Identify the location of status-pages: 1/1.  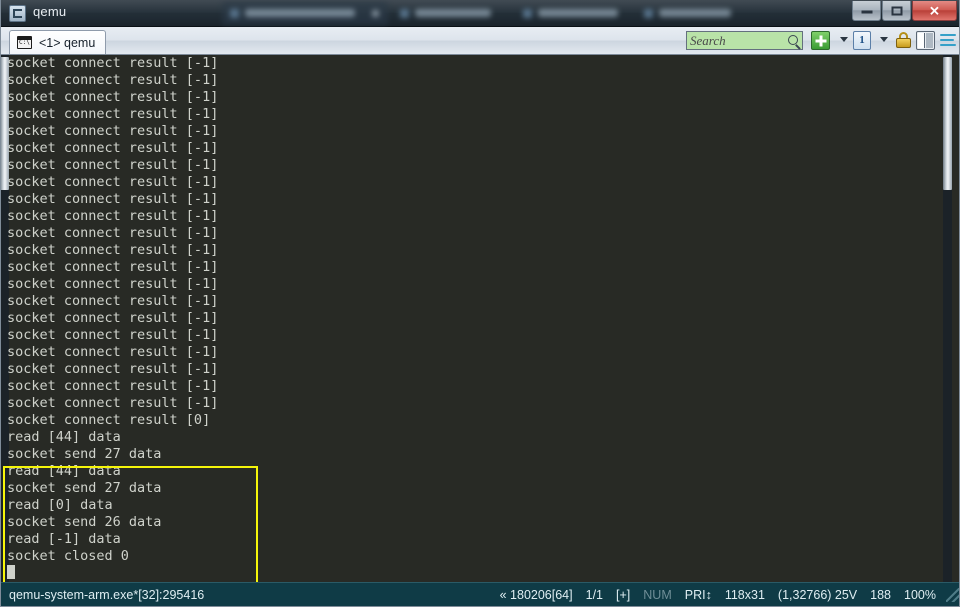
(594, 595).